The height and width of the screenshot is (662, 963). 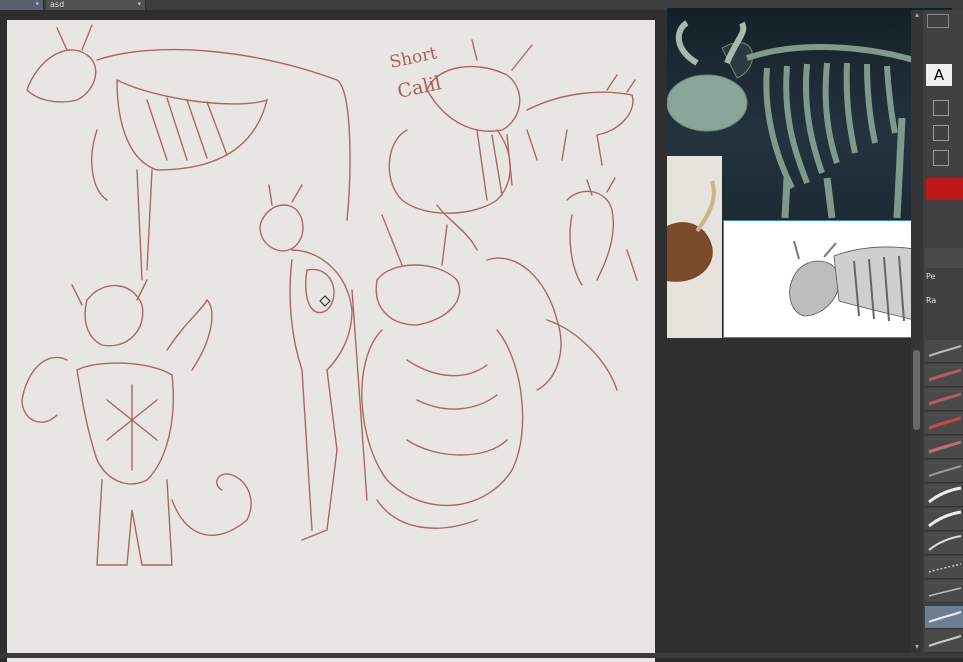 I want to click on scroll-up-icon: ▴, so click(x=917, y=15).